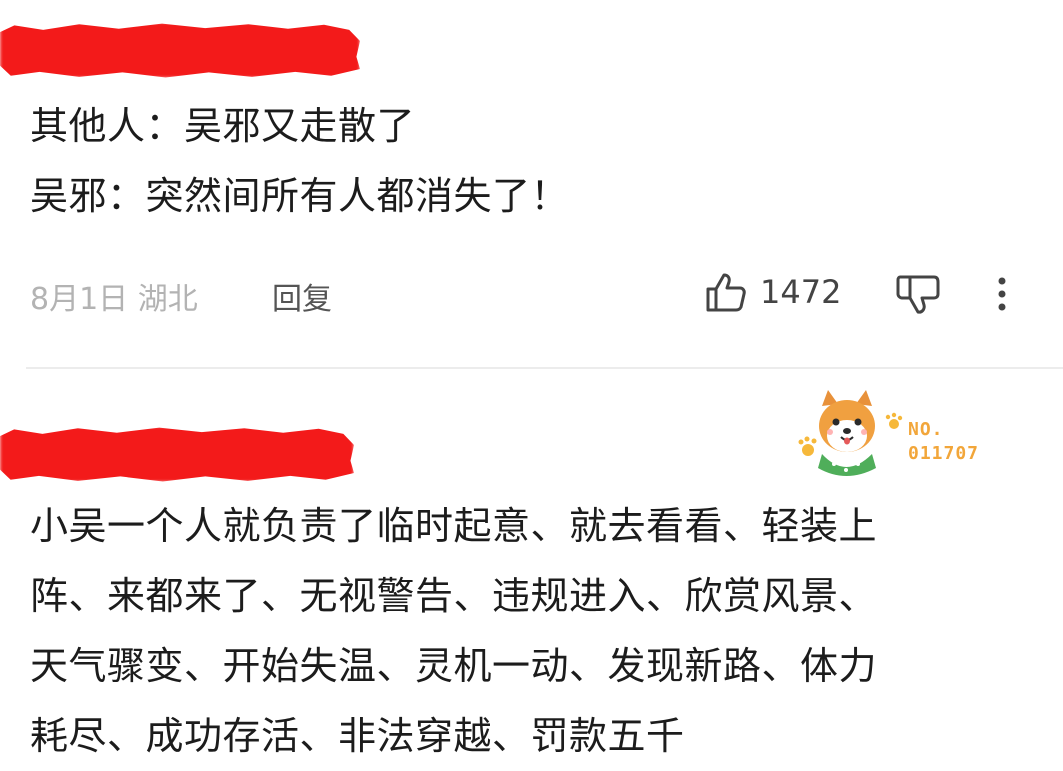 The image size is (1063, 771). I want to click on more-options-button, so click(1002, 295).